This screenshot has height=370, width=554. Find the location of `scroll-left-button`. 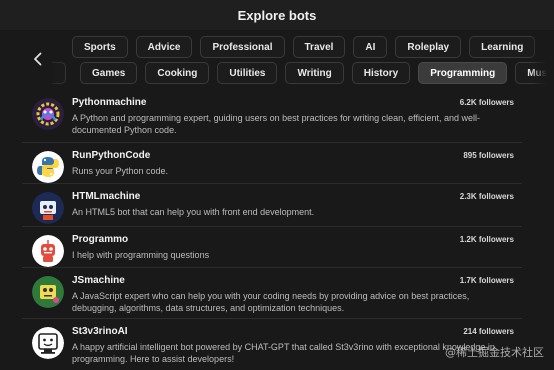

scroll-left-button is located at coordinates (38, 59).